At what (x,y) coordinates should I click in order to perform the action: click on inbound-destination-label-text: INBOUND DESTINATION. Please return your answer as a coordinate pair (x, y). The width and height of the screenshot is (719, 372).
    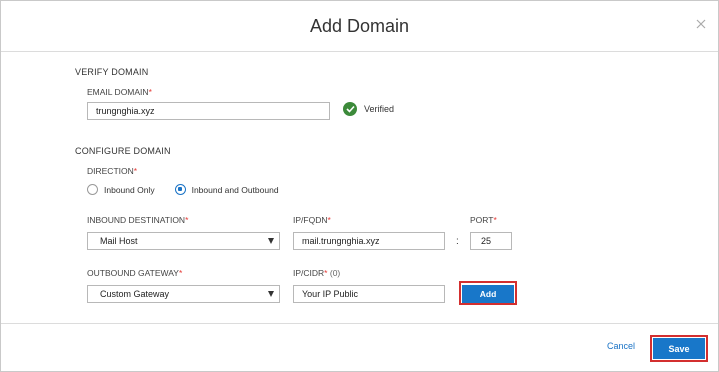
    Looking at the image, I should click on (136, 220).